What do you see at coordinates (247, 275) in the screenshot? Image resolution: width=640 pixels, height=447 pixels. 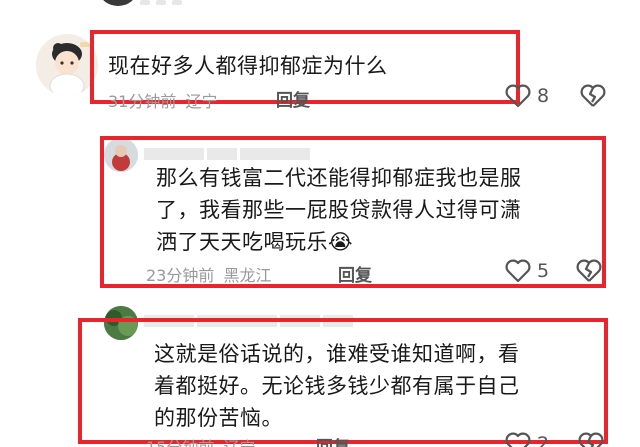 I see `comment-2-location: 黑龙江` at bounding box center [247, 275].